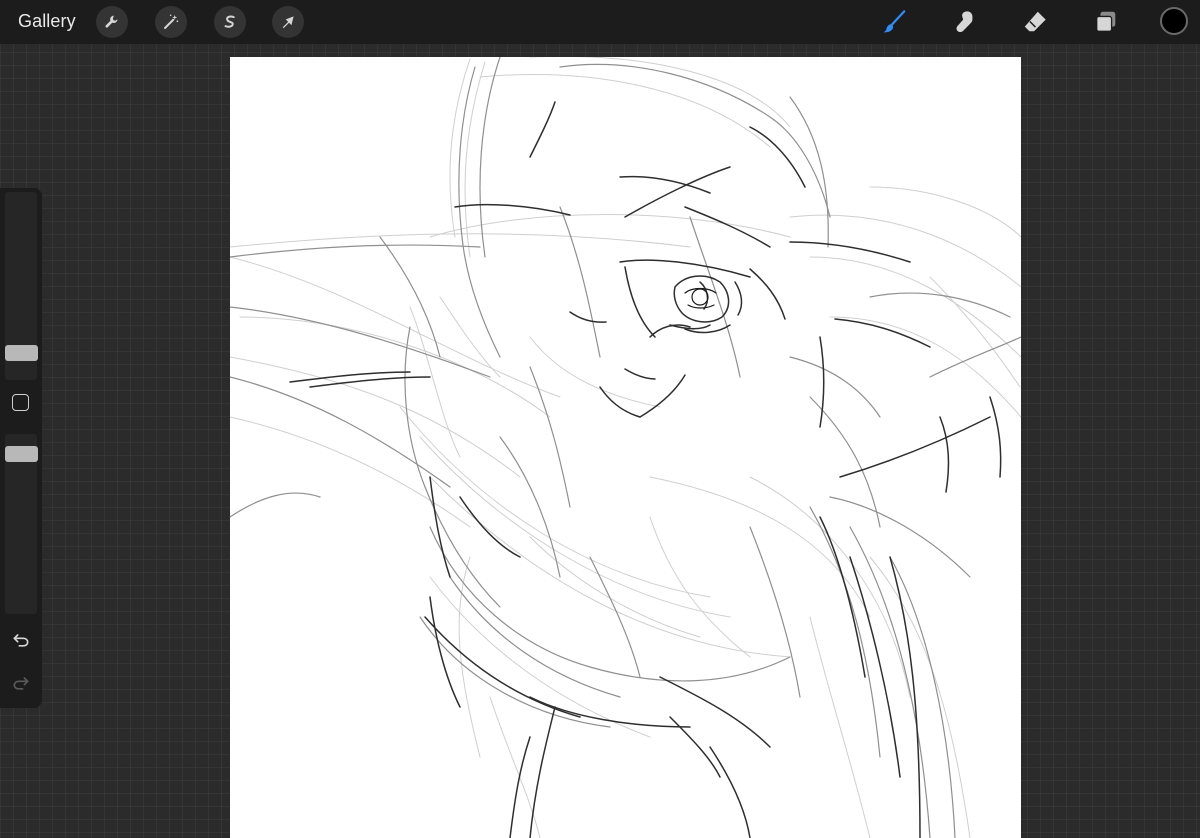 The width and height of the screenshot is (1200, 838). What do you see at coordinates (21, 454) in the screenshot?
I see `opacity-slider-thumb` at bounding box center [21, 454].